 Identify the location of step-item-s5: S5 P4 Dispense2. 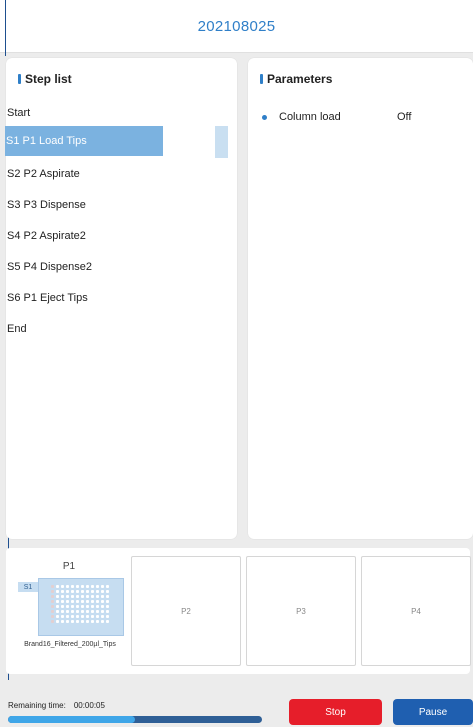
(85, 267).